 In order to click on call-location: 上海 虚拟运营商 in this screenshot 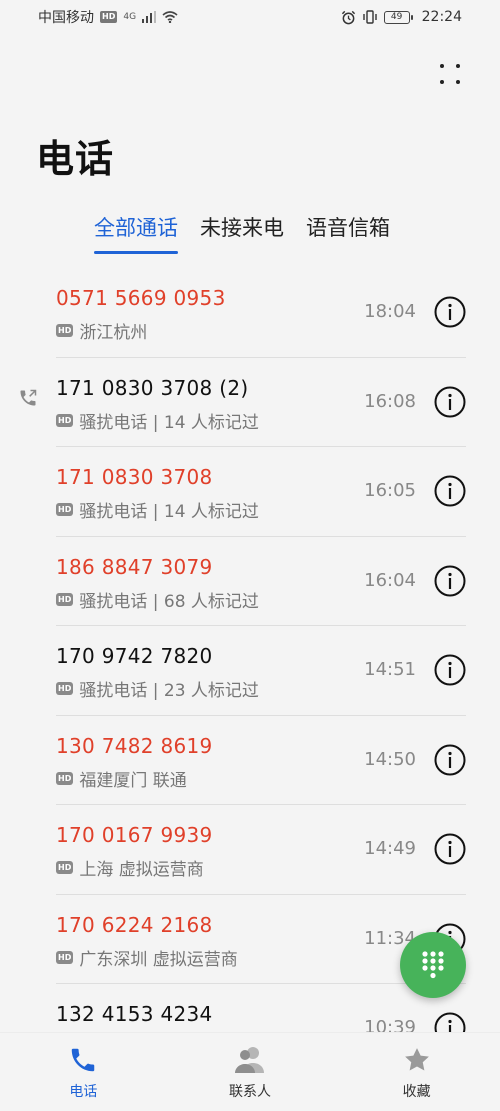, I will do `click(141, 870)`.